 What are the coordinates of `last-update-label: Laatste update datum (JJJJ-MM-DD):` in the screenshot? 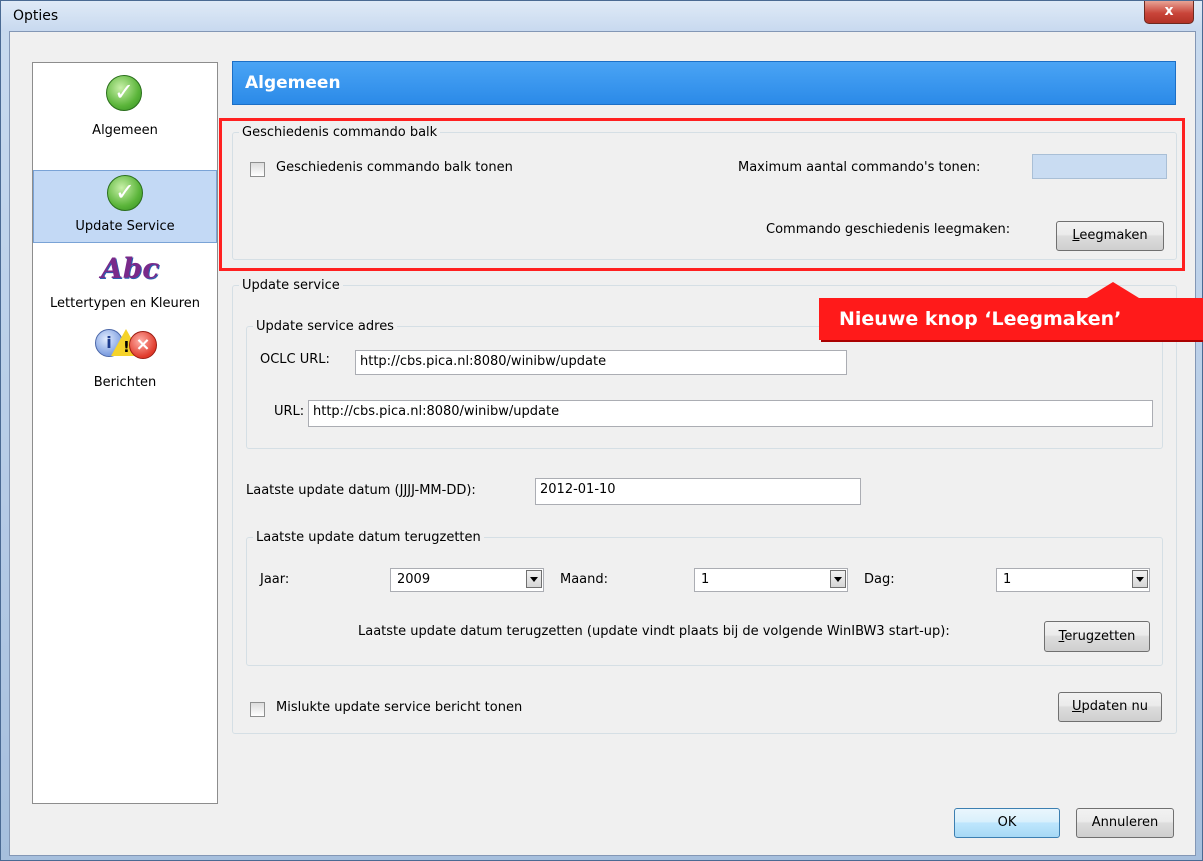 It's located at (361, 490).